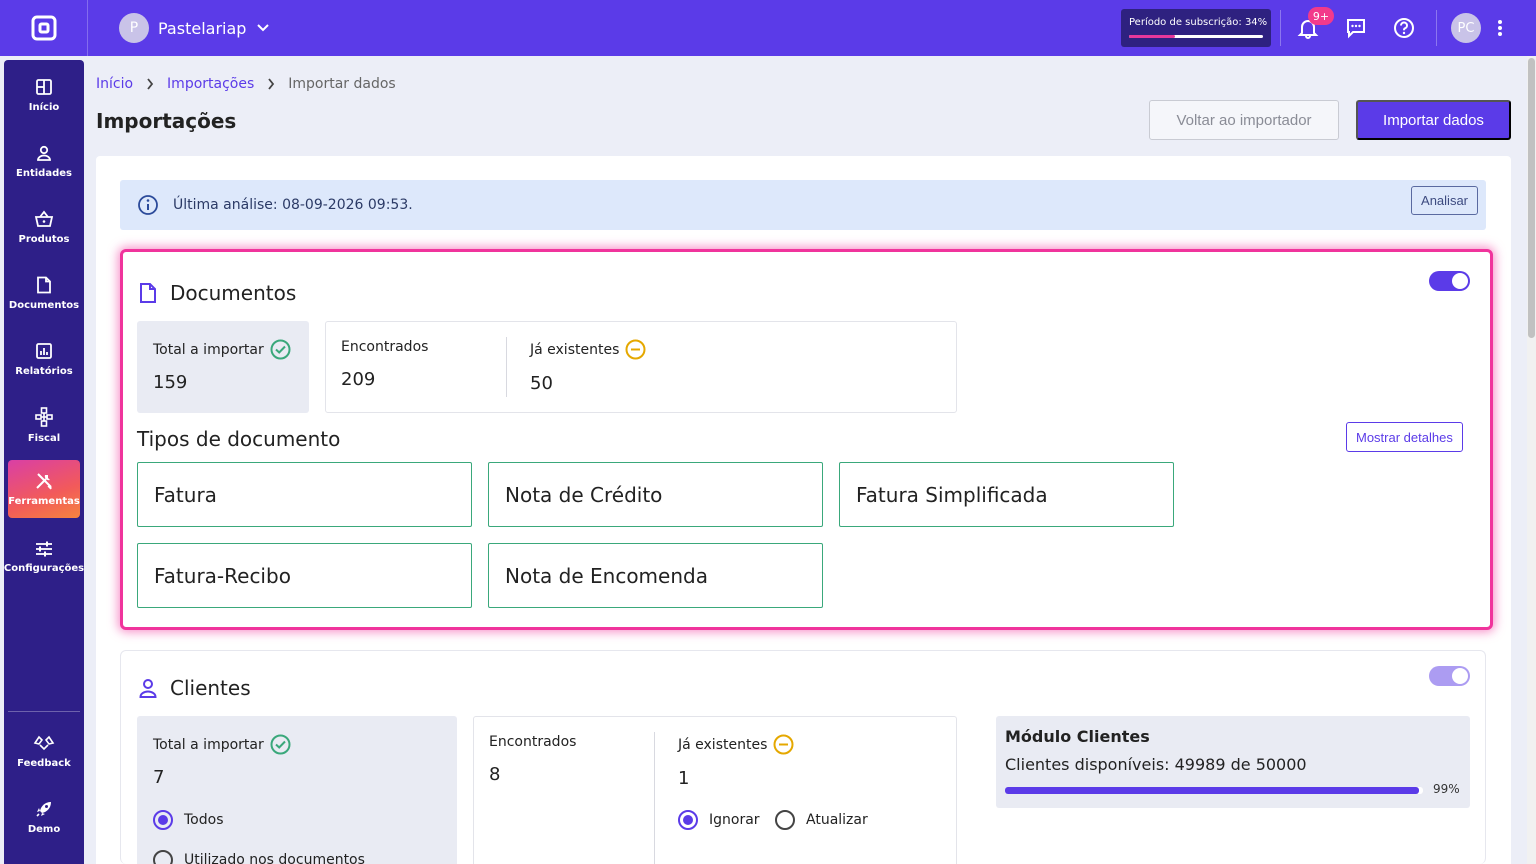  I want to click on breadcrumb: Início Importações Importar dados, so click(246, 84).